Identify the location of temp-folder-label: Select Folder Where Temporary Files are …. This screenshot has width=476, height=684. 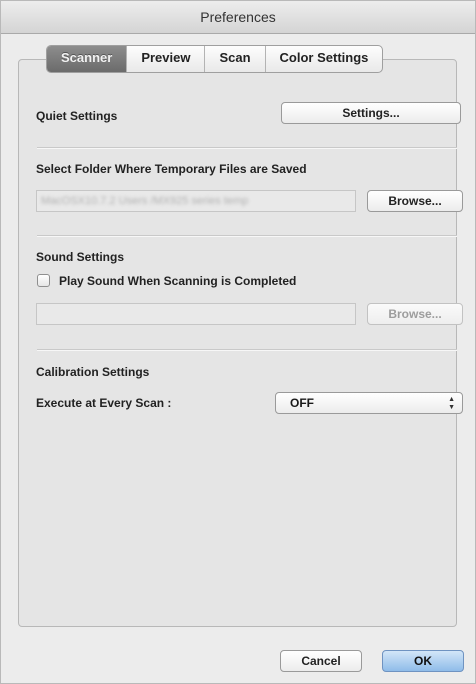
(171, 169).